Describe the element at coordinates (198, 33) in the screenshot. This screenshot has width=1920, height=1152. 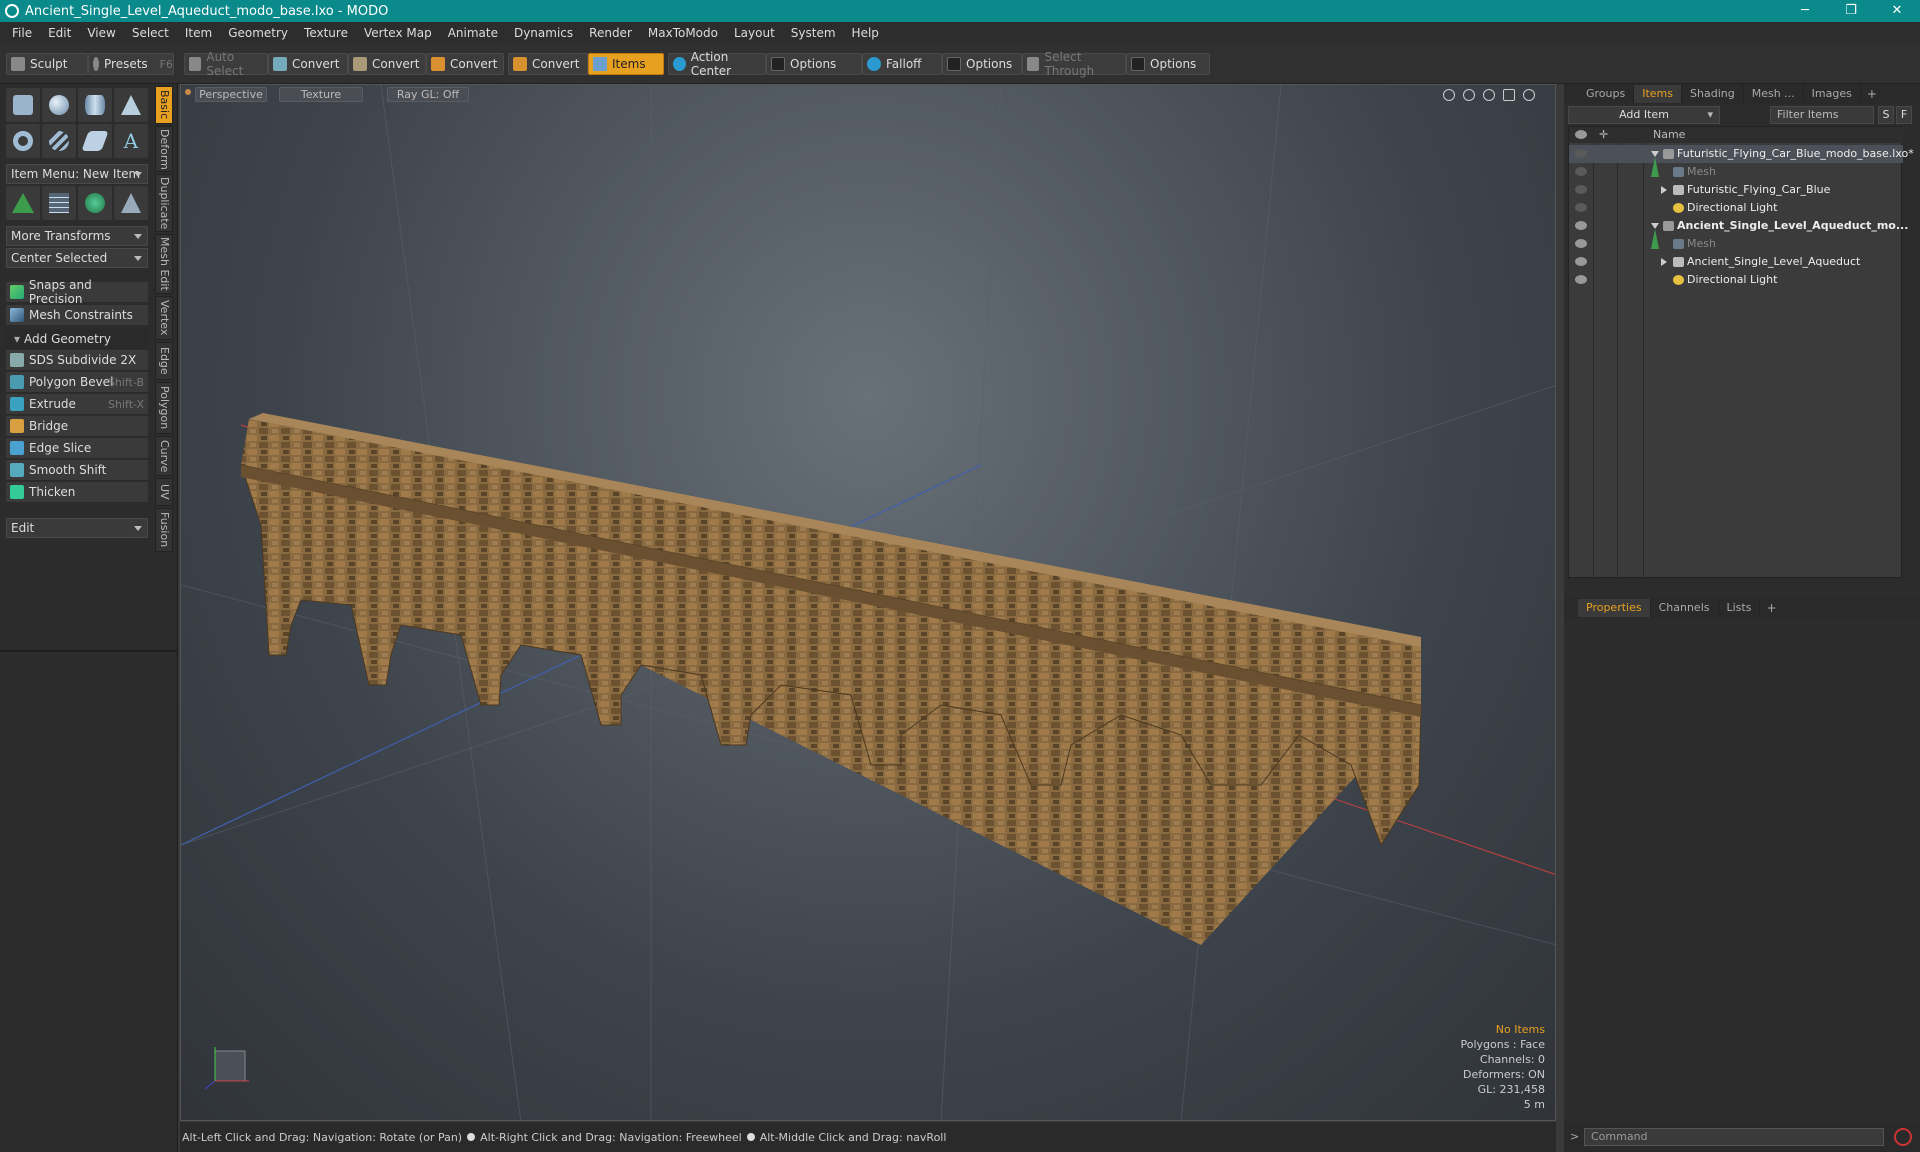
I see `menu-item: Item` at that location.